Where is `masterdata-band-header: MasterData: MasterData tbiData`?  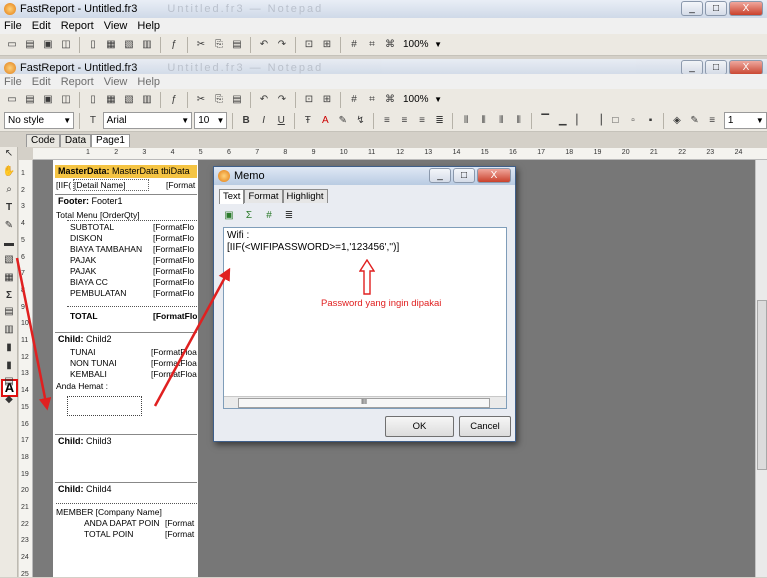
masterdata-band-header: MasterData: MasterData tbiData is located at coordinates (126, 171).